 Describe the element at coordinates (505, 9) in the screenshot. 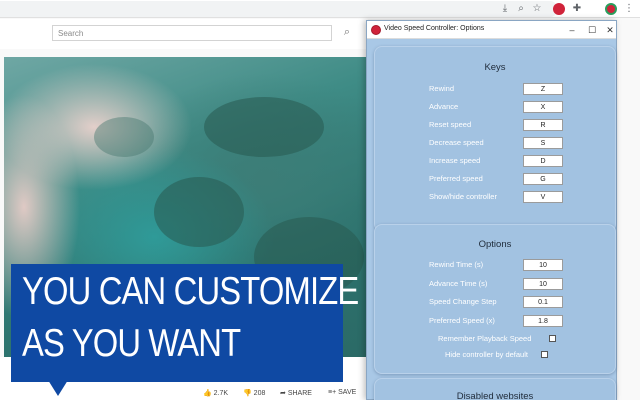

I see `download-icon: ⤓` at that location.